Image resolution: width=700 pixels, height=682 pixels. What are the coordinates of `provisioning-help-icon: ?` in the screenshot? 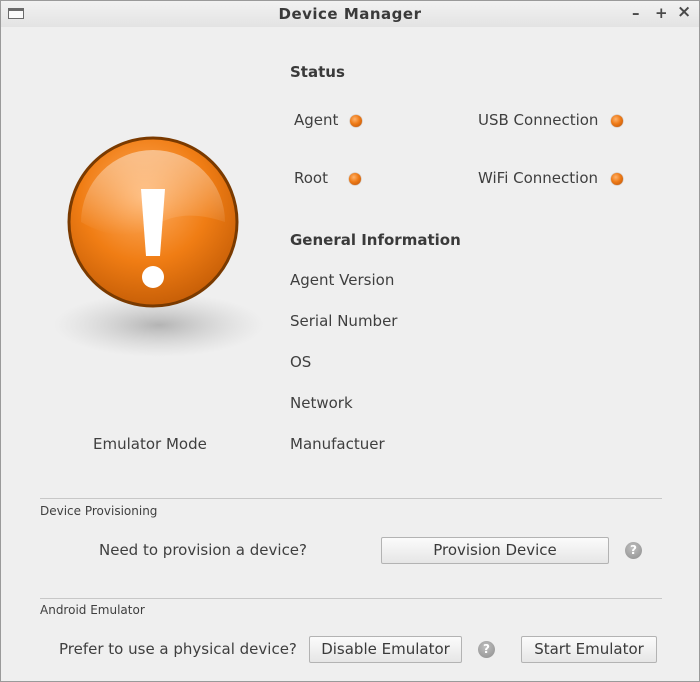 It's located at (633, 550).